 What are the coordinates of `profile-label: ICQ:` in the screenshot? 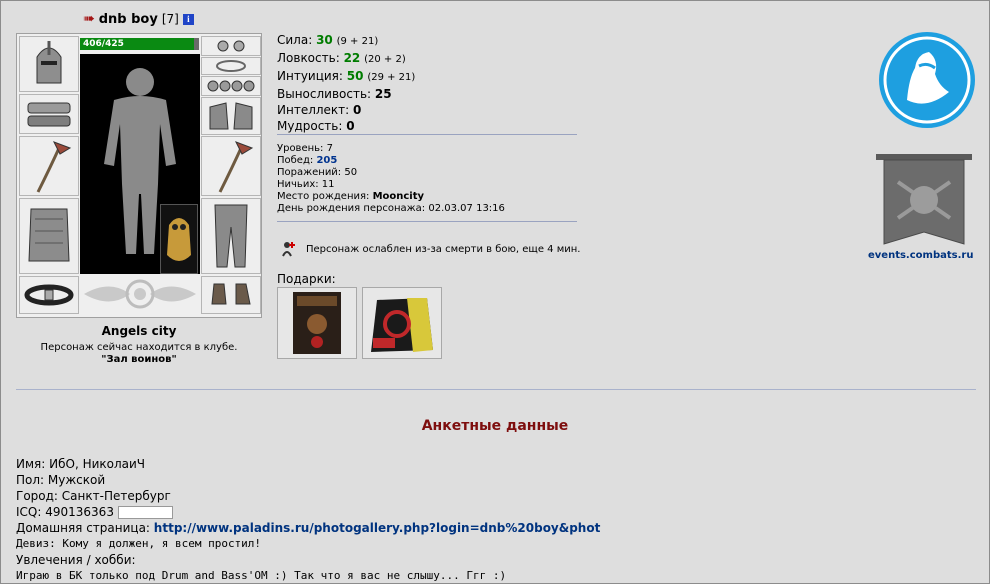 It's located at (29, 512).